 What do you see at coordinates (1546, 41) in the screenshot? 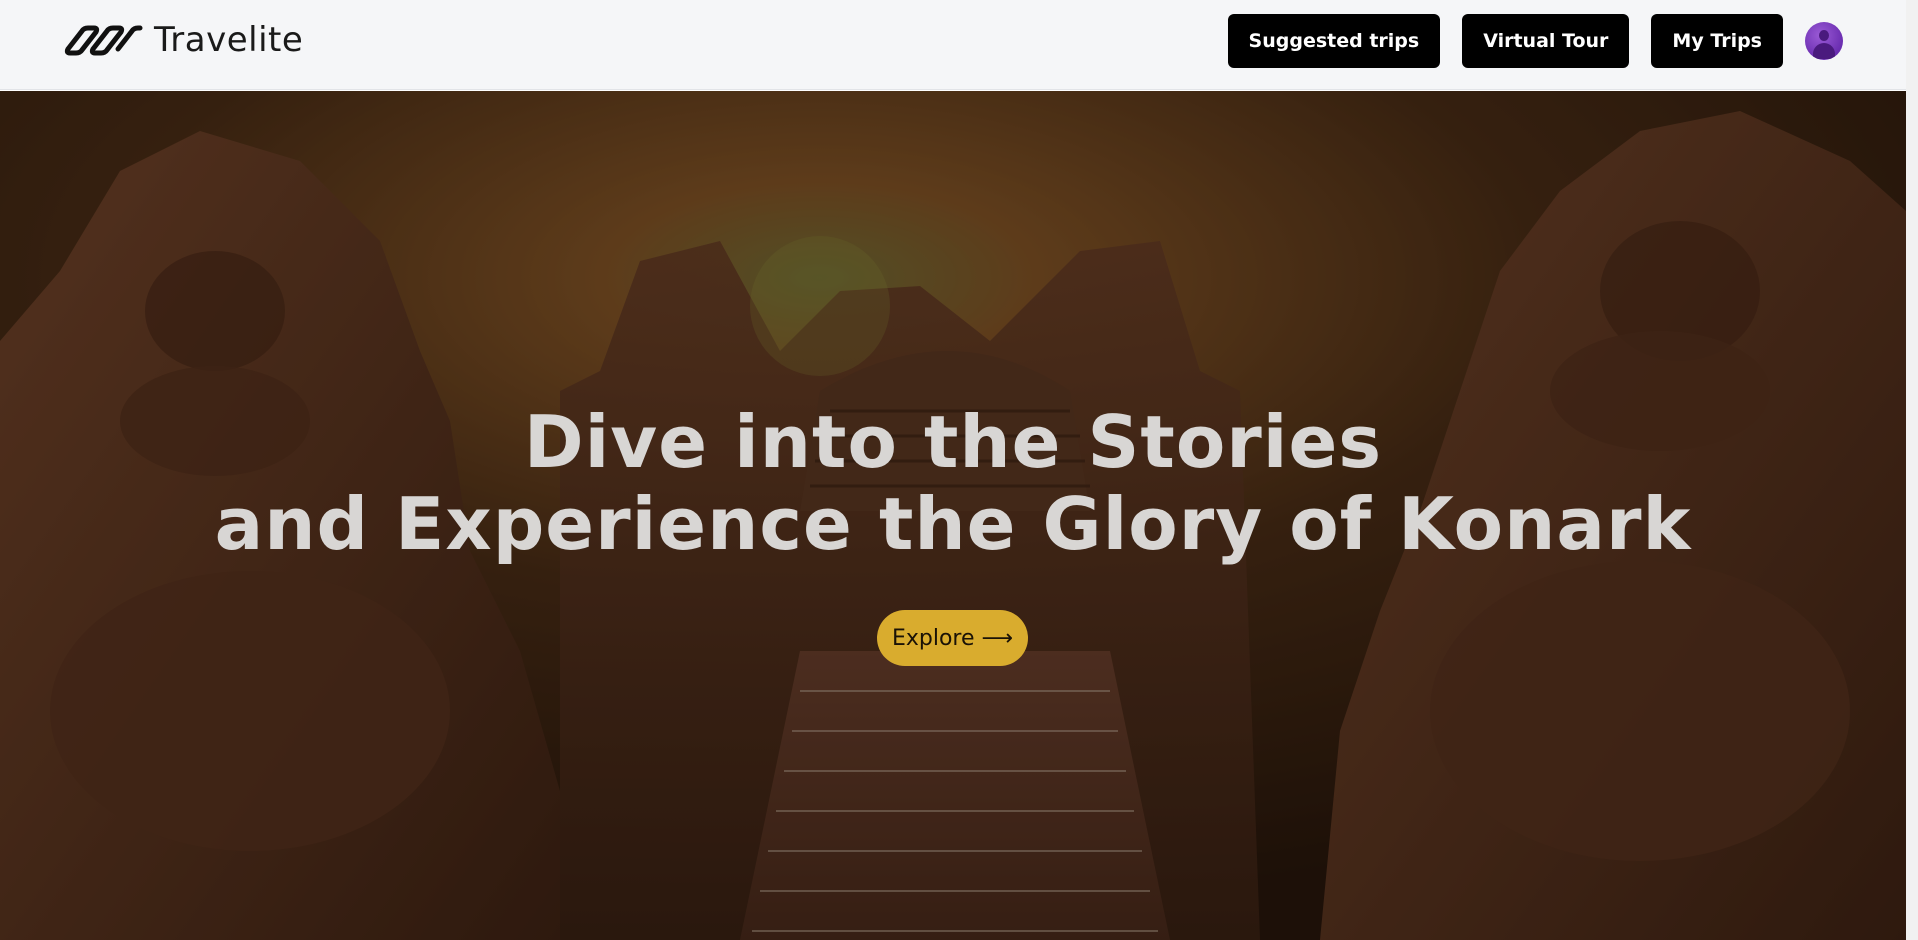
I see `virtual-tour-button: Virtual Tour` at bounding box center [1546, 41].